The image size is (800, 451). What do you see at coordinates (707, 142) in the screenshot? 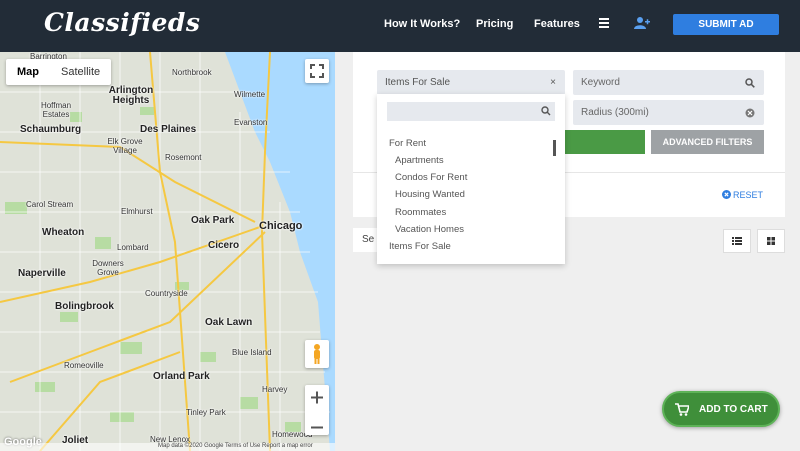
I see `advanced-filters-button: ADVANCED FILTERS` at bounding box center [707, 142].